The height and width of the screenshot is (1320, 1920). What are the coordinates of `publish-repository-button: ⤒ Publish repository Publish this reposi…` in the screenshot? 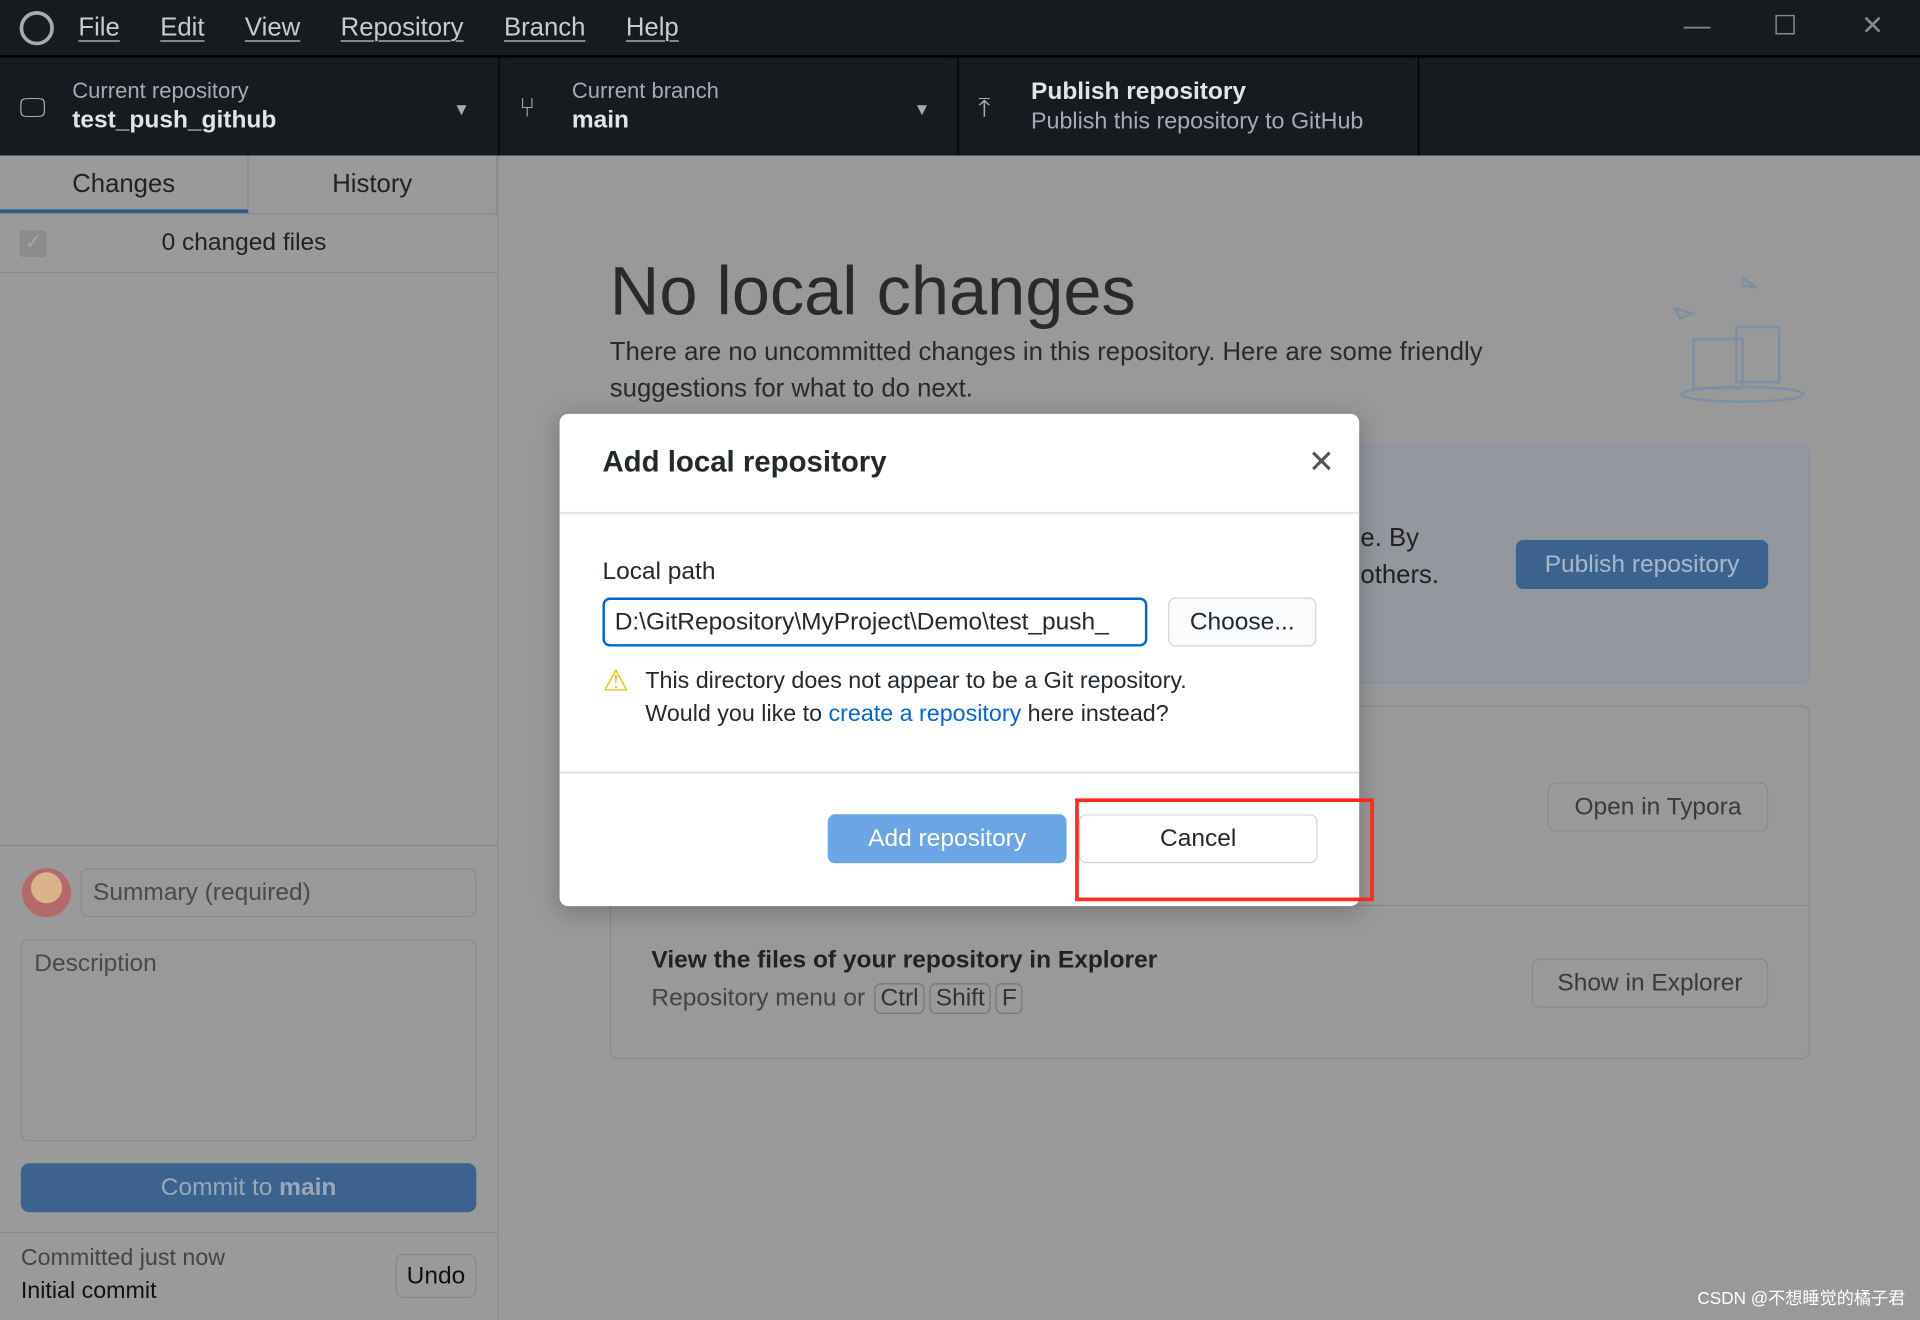 It's located at (1189, 106).